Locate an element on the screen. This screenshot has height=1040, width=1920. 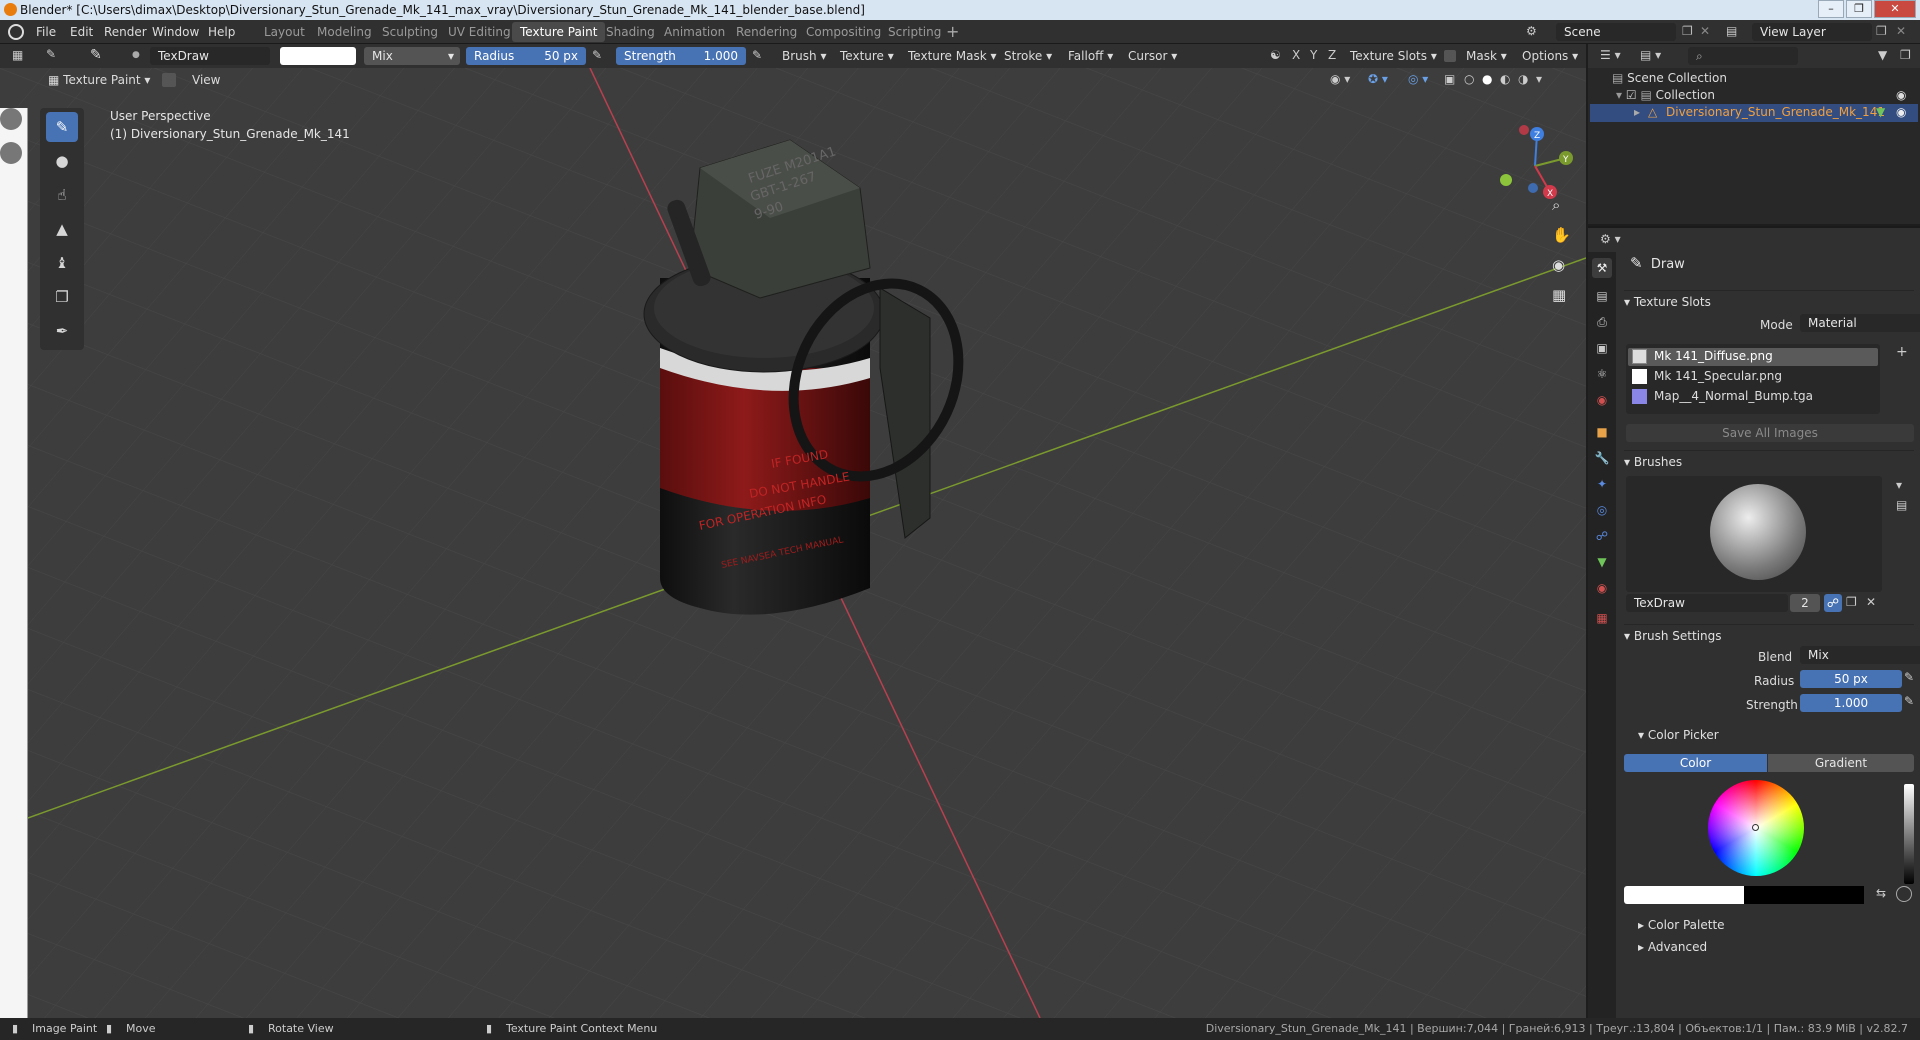
minimize-icon: – is located at coordinates (1831, 9).